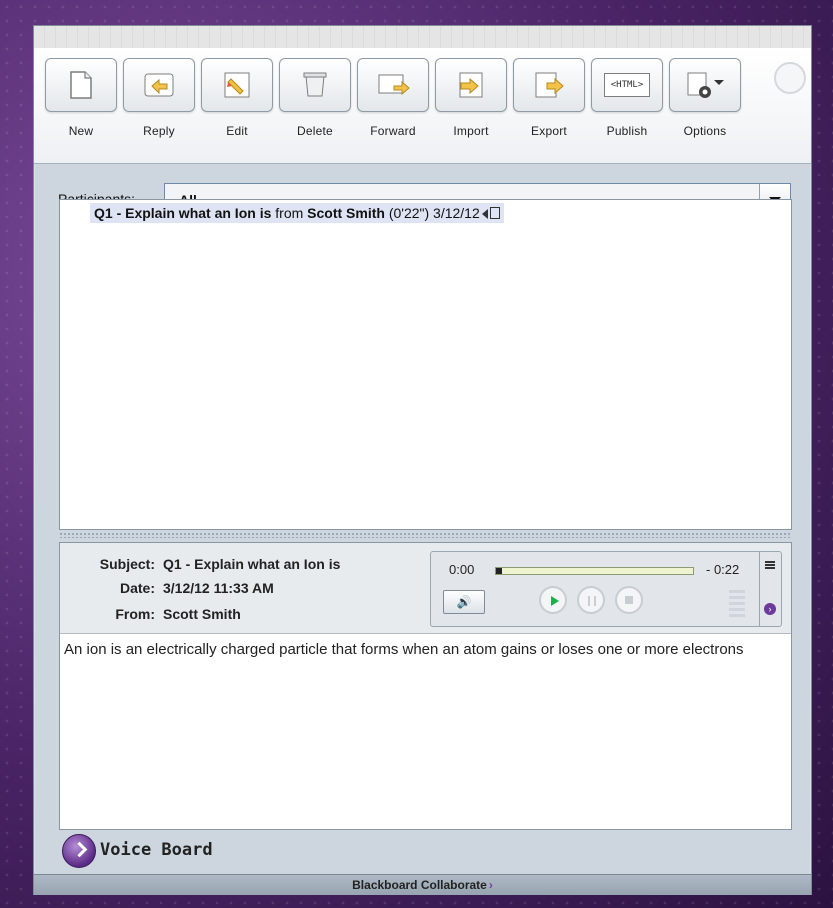  What do you see at coordinates (79, 851) in the screenshot?
I see `voice-board-logo-icon` at bounding box center [79, 851].